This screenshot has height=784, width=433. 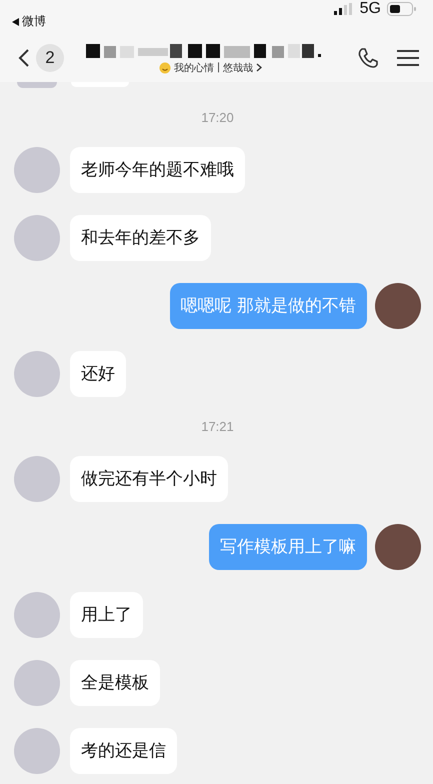 I want to click on back-app-link: 微博, so click(x=34, y=21).